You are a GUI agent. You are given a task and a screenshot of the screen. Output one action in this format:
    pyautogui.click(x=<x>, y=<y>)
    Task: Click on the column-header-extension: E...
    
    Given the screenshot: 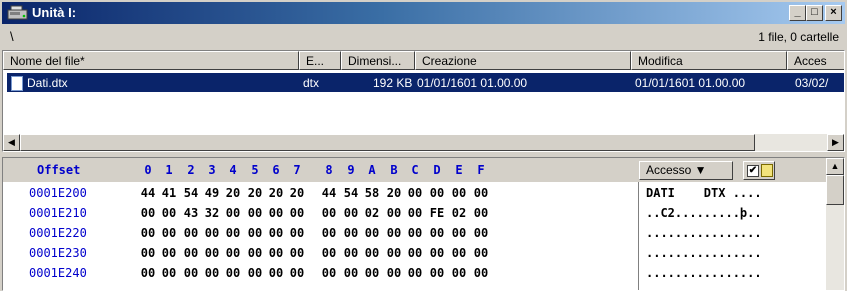 What is the action you would take?
    pyautogui.click(x=320, y=60)
    